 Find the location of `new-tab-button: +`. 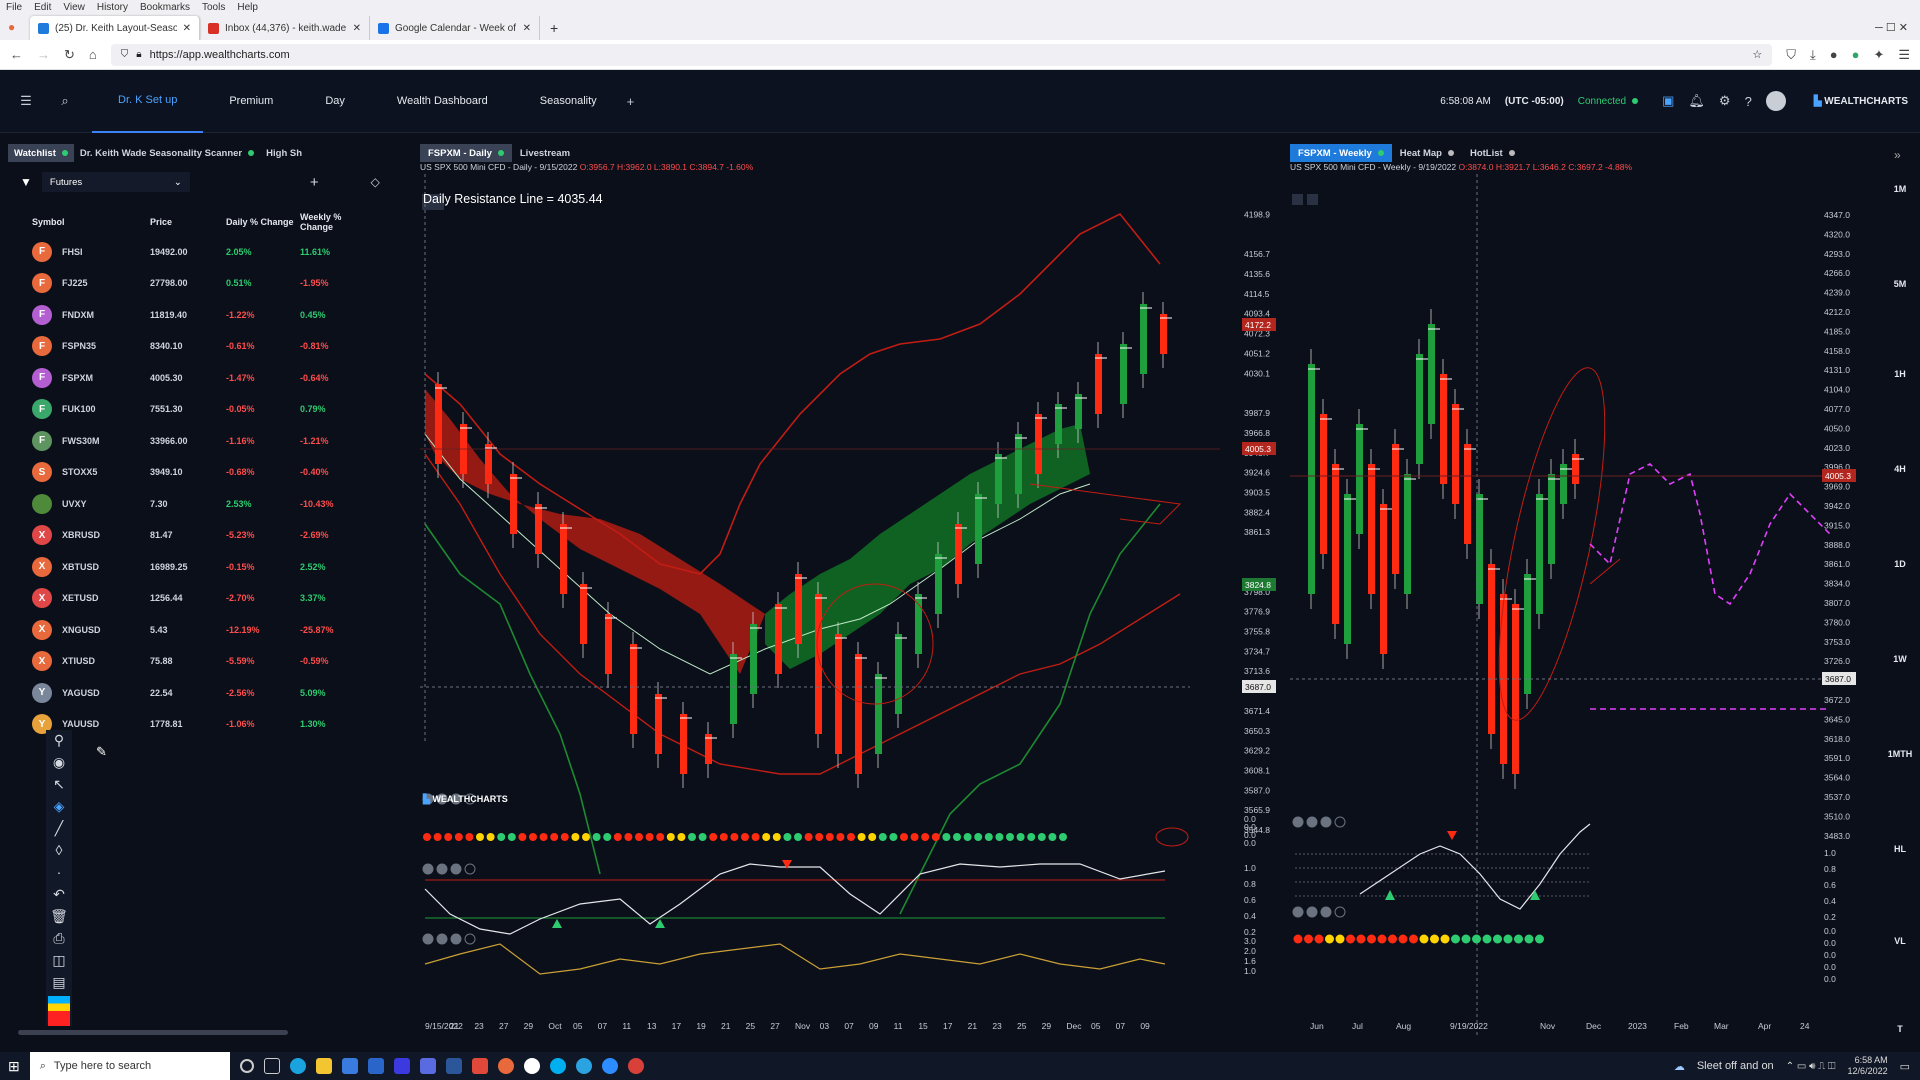

new-tab-button: + is located at coordinates (549, 30).